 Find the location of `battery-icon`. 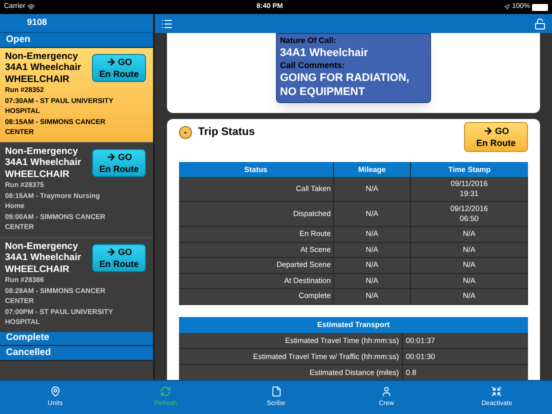

battery-icon is located at coordinates (540, 7).